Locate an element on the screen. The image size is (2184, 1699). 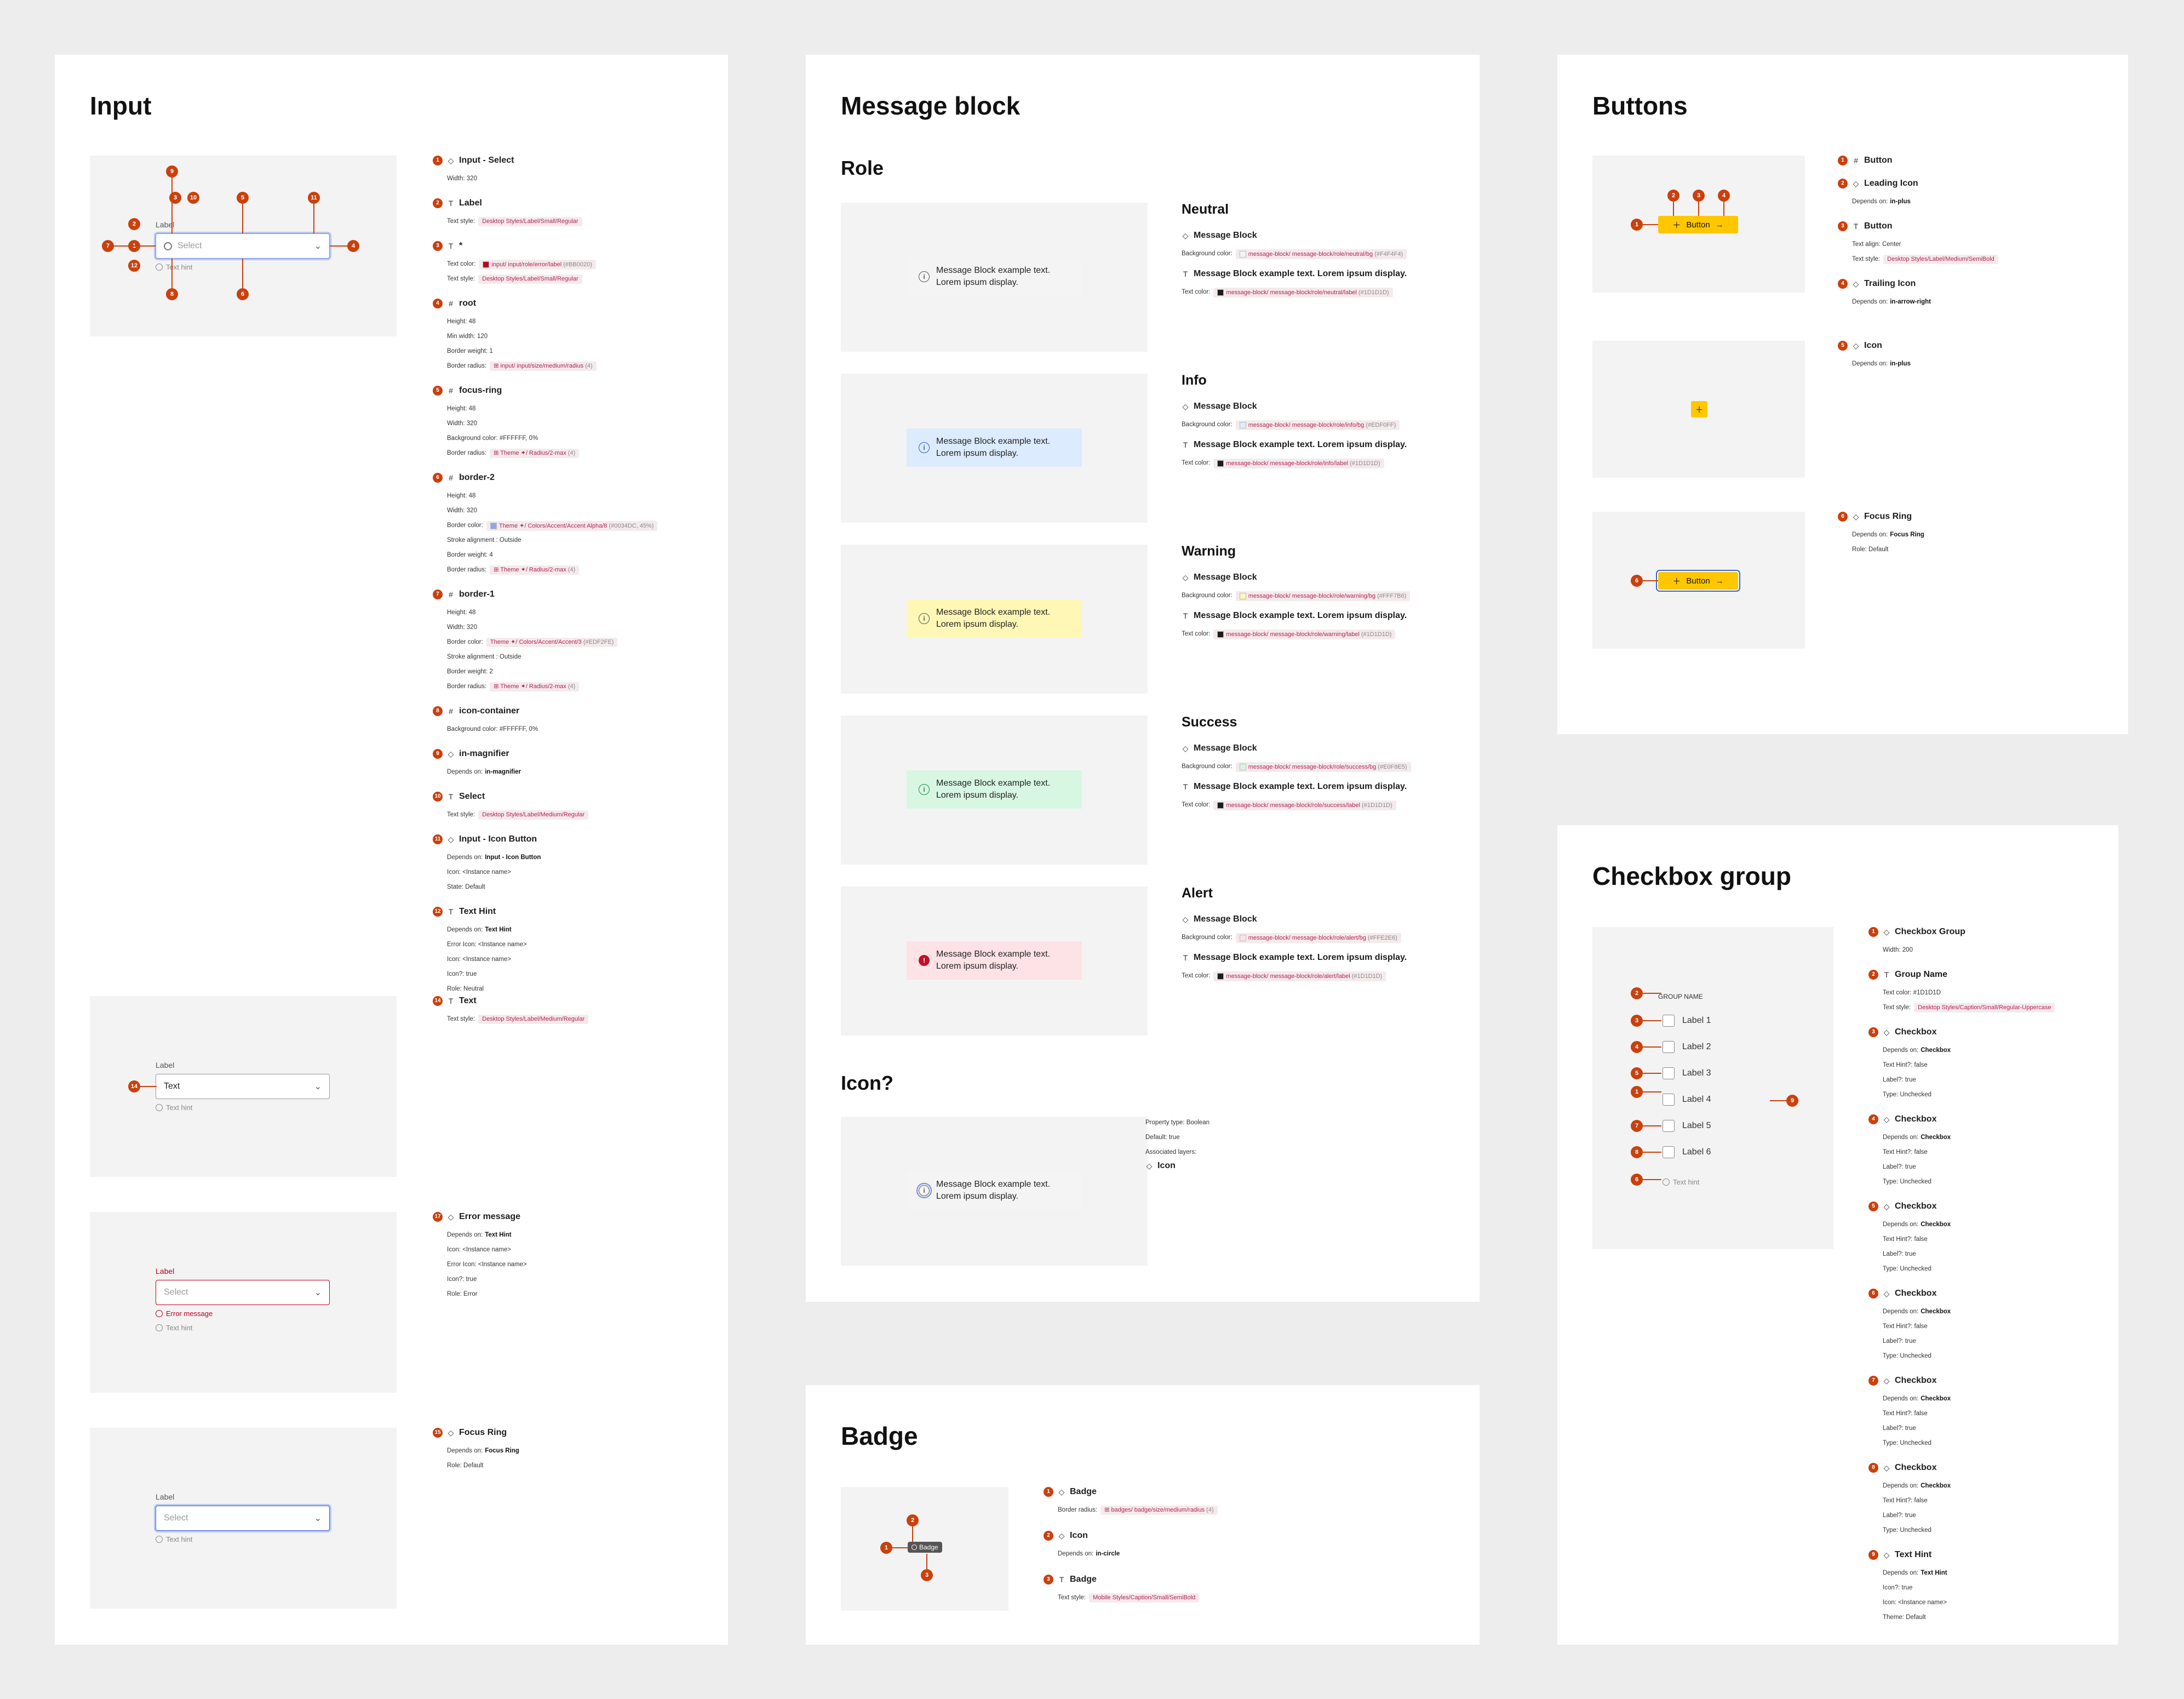
focused-button: ＋ Button → is located at coordinates (1698, 581).